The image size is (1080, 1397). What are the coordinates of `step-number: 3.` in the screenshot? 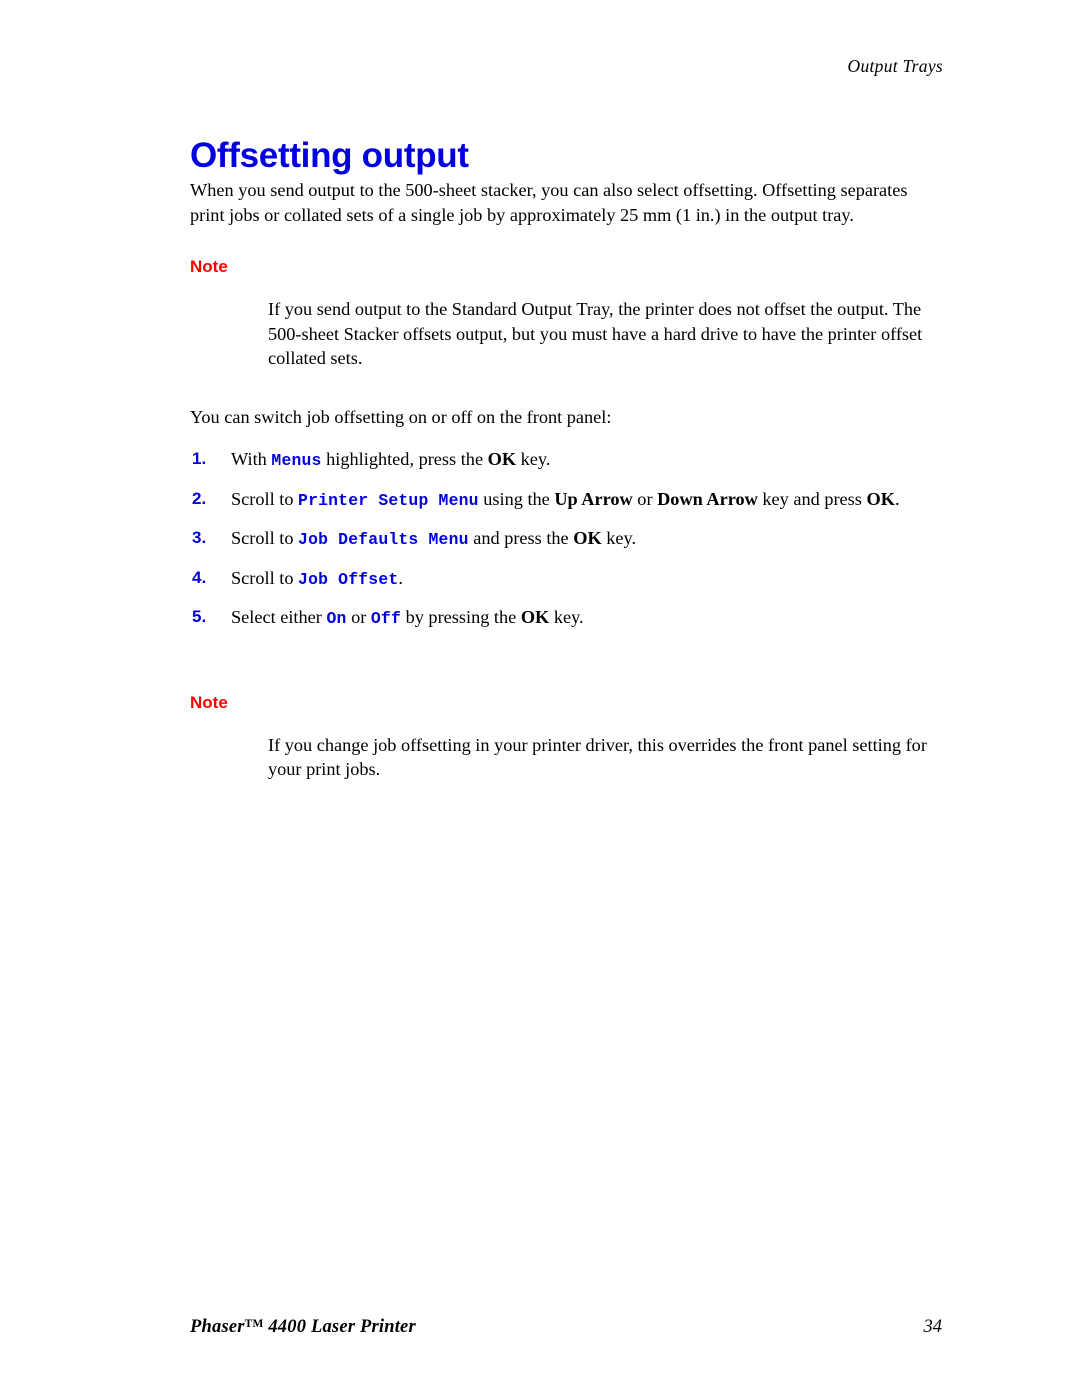 It's located at (199, 537).